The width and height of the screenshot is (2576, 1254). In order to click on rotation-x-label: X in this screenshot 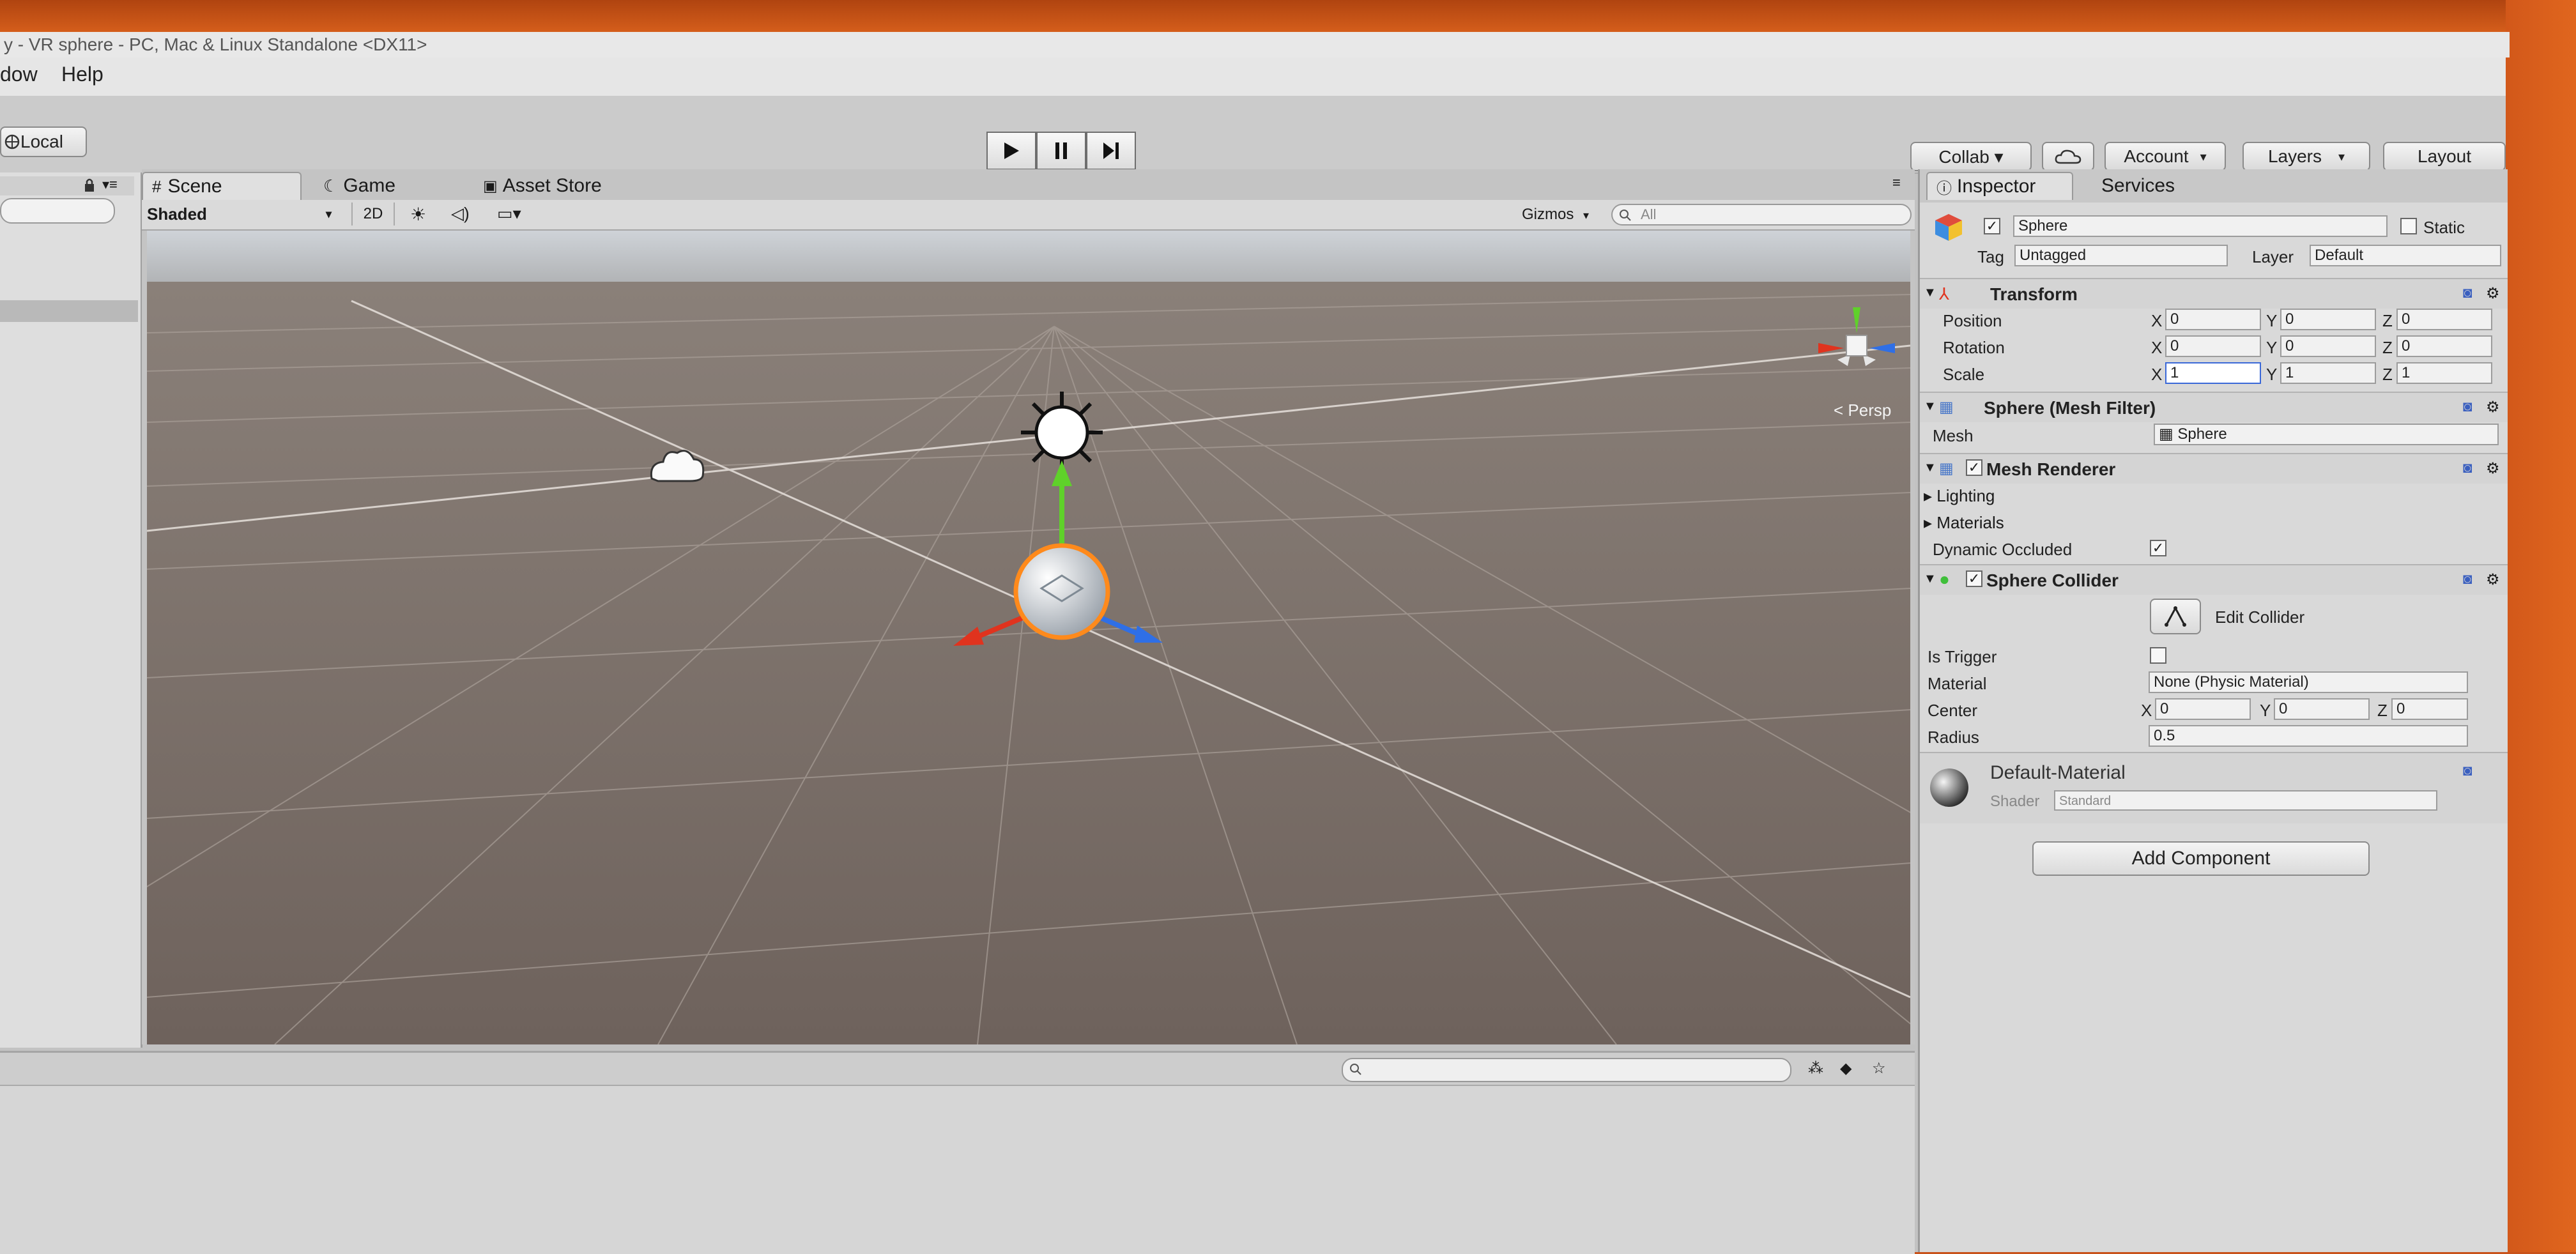, I will do `click(2157, 347)`.